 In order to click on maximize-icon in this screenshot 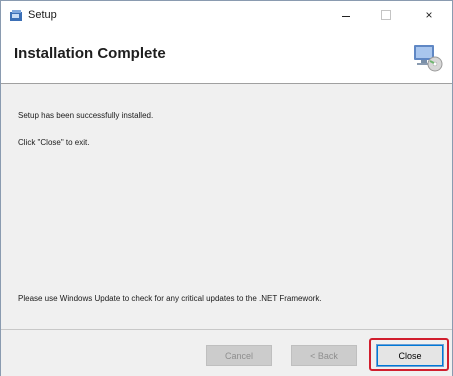, I will do `click(386, 15)`.